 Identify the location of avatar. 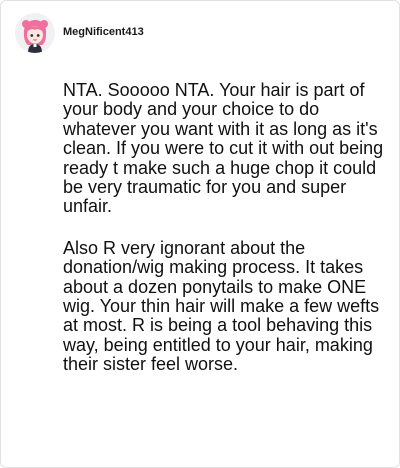
(35, 33).